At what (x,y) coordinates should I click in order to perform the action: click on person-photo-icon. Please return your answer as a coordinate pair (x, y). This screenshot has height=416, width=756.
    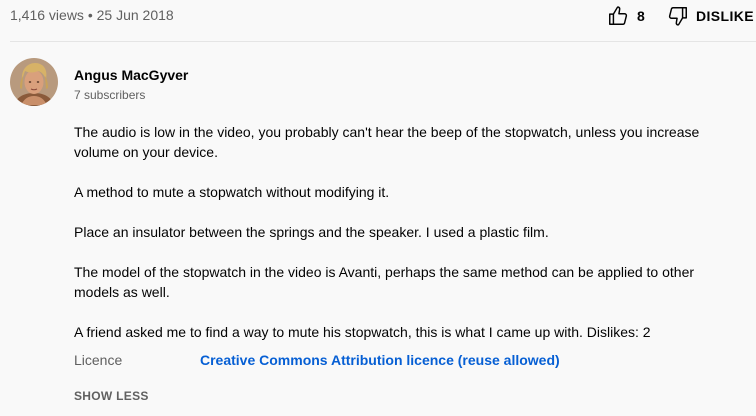
    Looking at the image, I should click on (34, 82).